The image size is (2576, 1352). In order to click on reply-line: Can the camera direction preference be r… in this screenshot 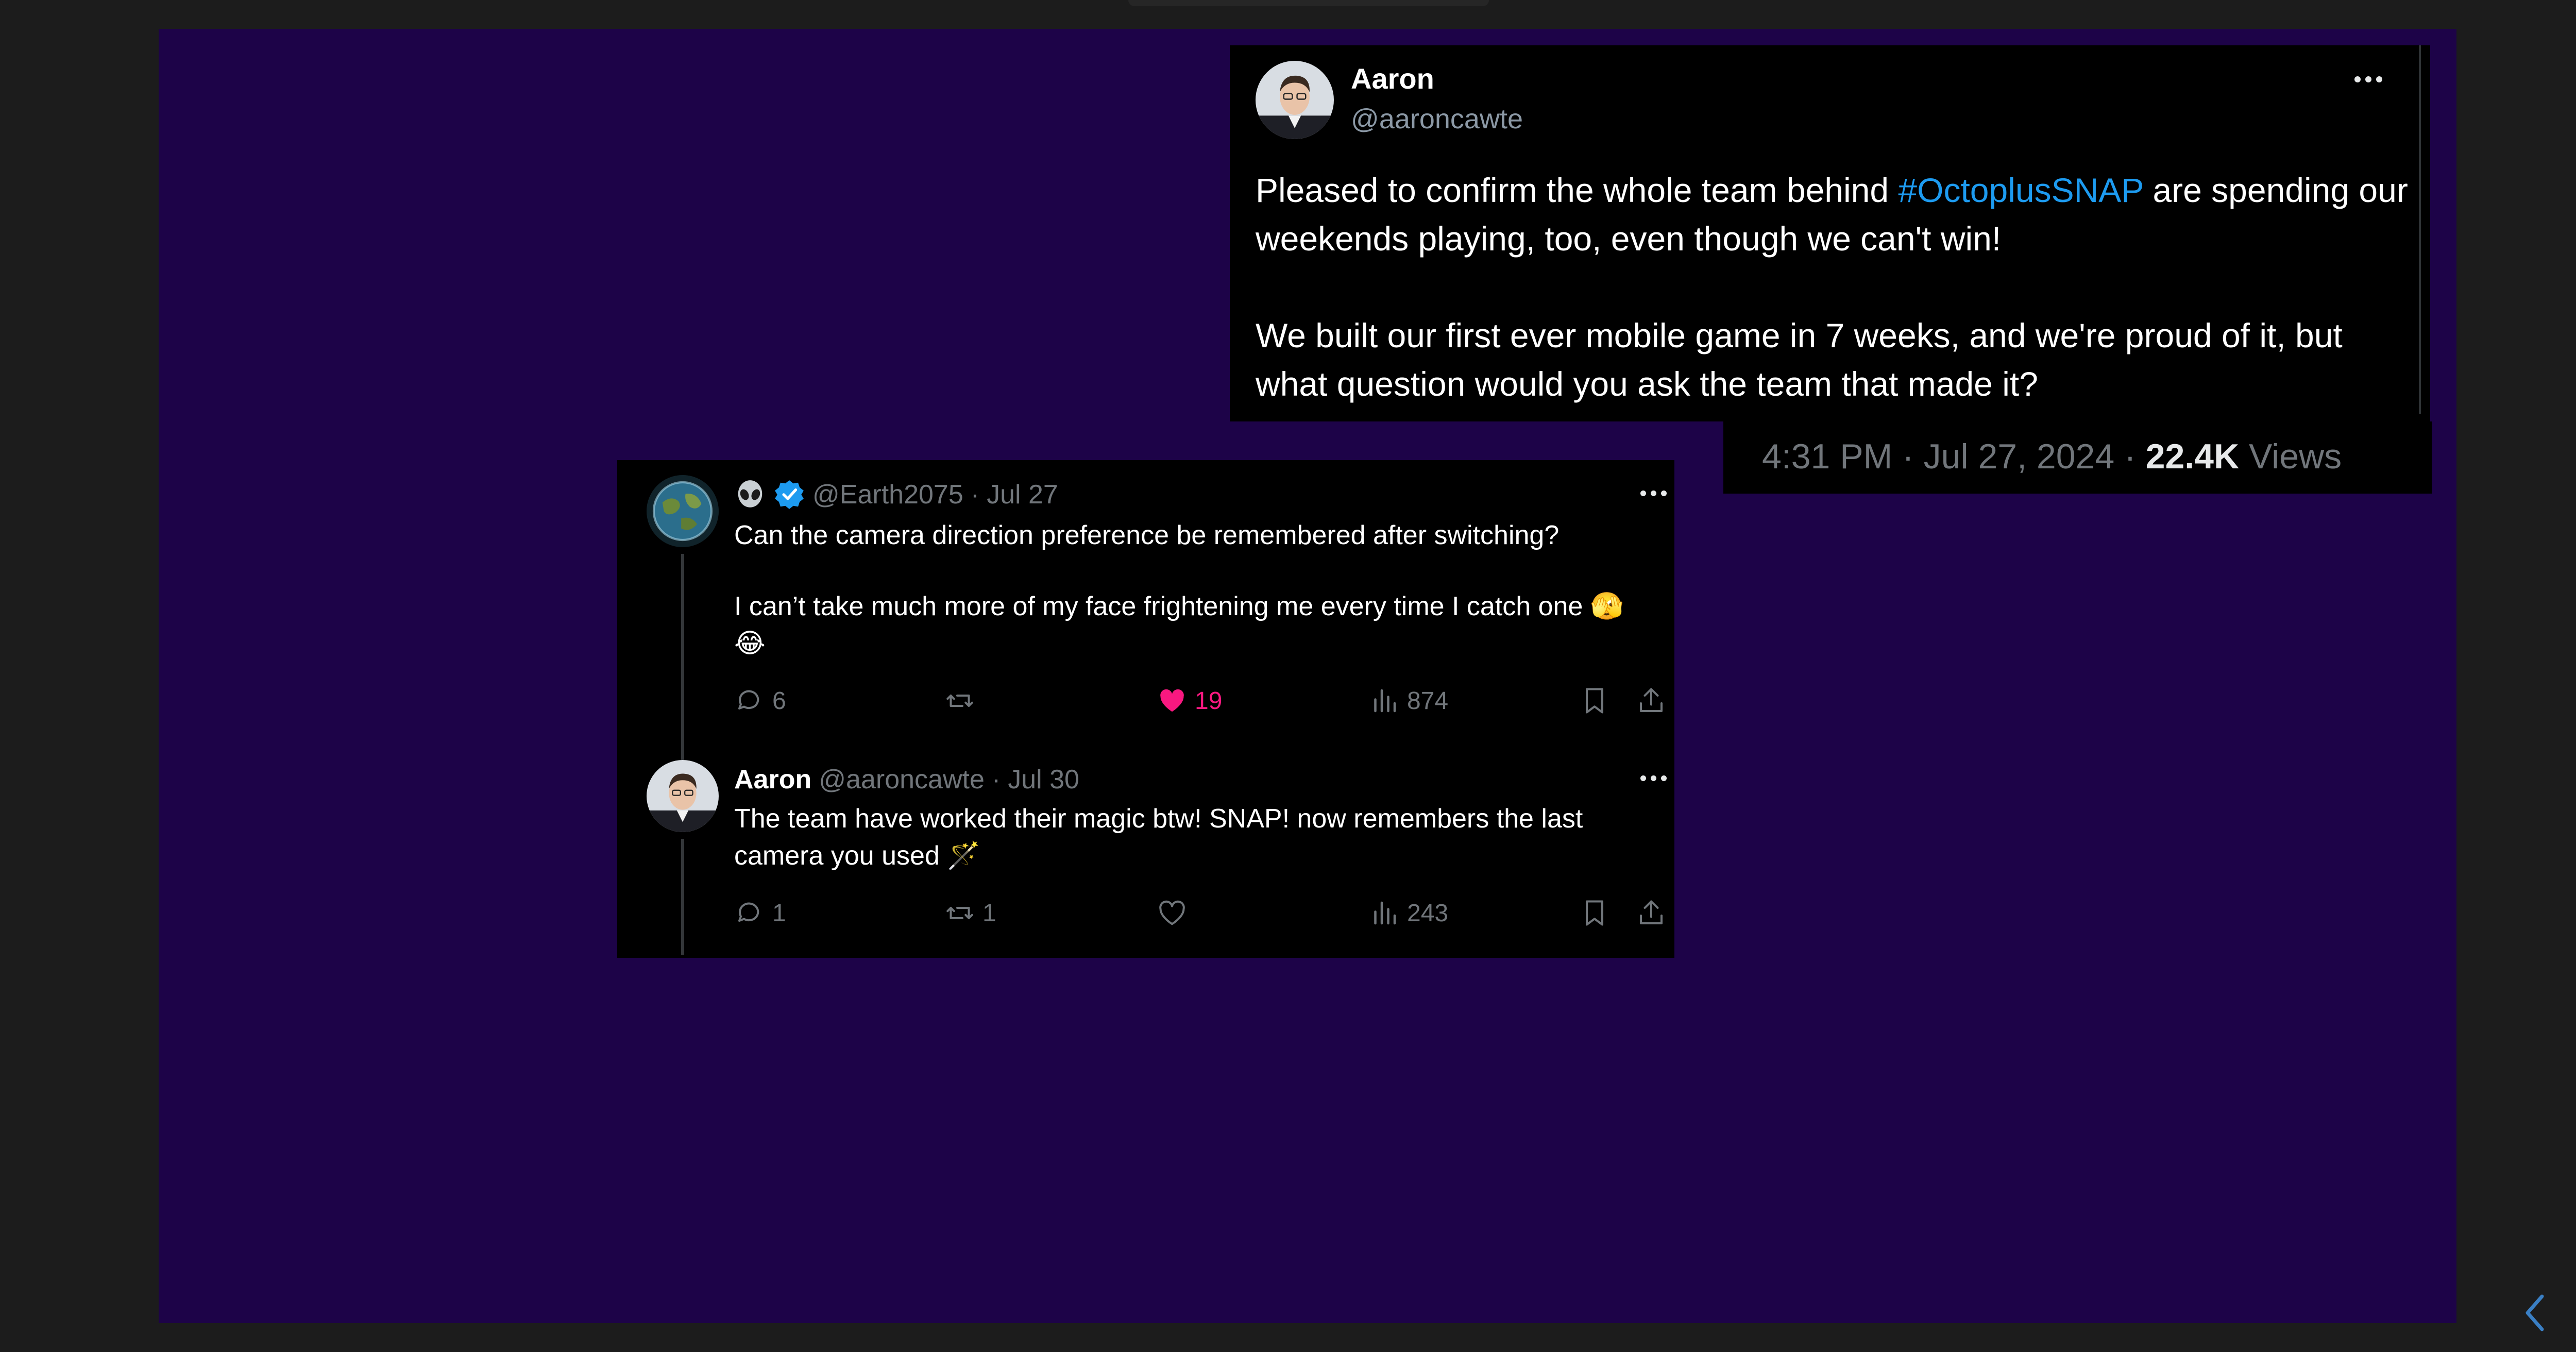, I will do `click(1147, 535)`.